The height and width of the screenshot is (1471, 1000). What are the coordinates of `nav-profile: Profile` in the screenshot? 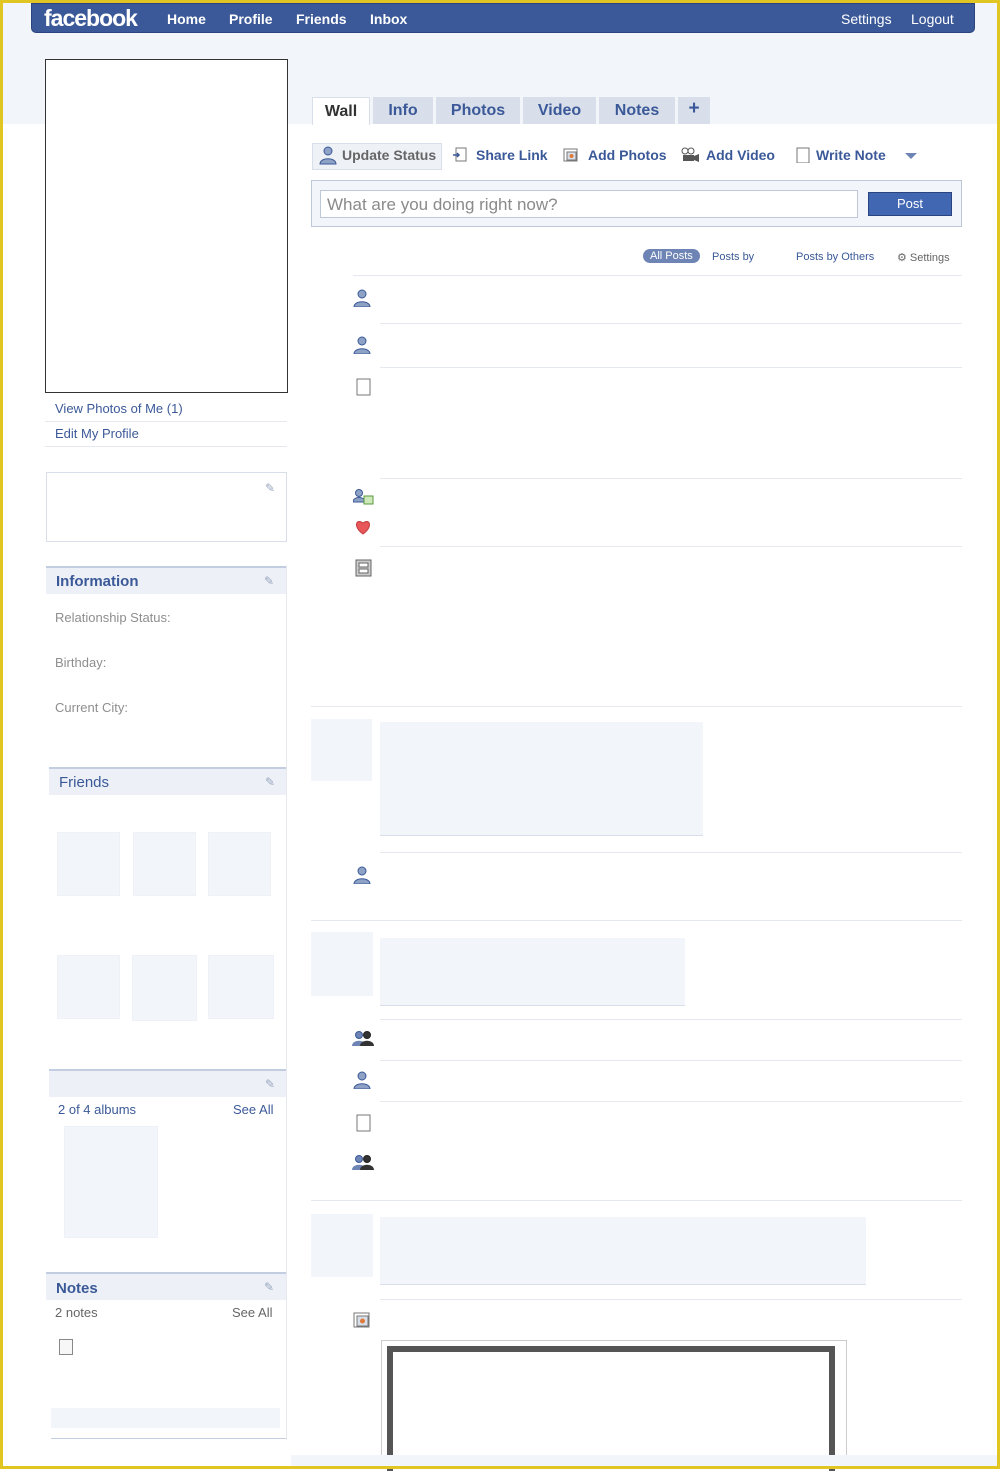 It's located at (251, 19).